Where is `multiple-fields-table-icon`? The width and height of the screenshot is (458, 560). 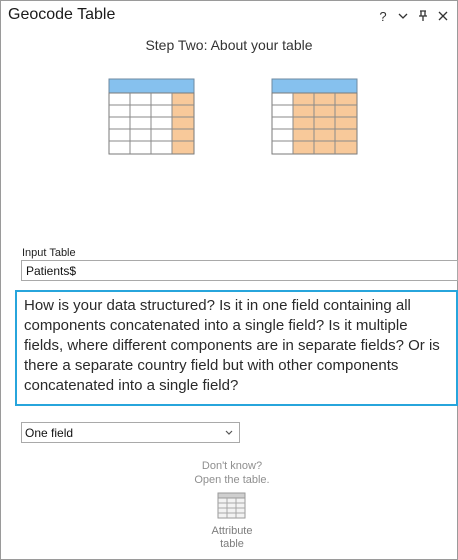
multiple-fields-table-icon is located at coordinates (315, 117).